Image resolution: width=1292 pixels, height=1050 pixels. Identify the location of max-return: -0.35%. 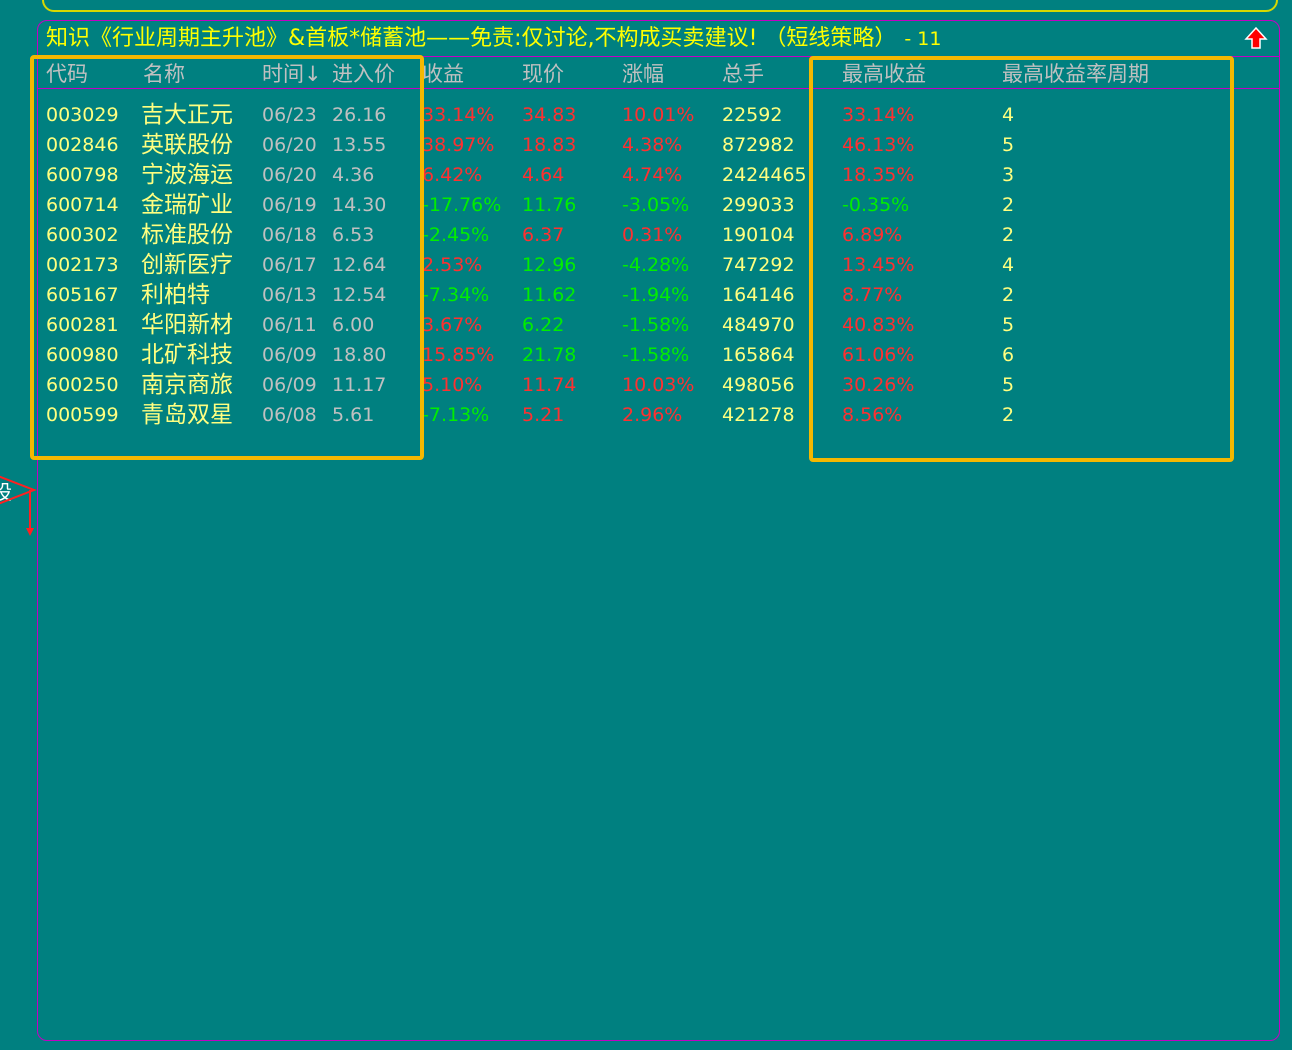
(876, 205).